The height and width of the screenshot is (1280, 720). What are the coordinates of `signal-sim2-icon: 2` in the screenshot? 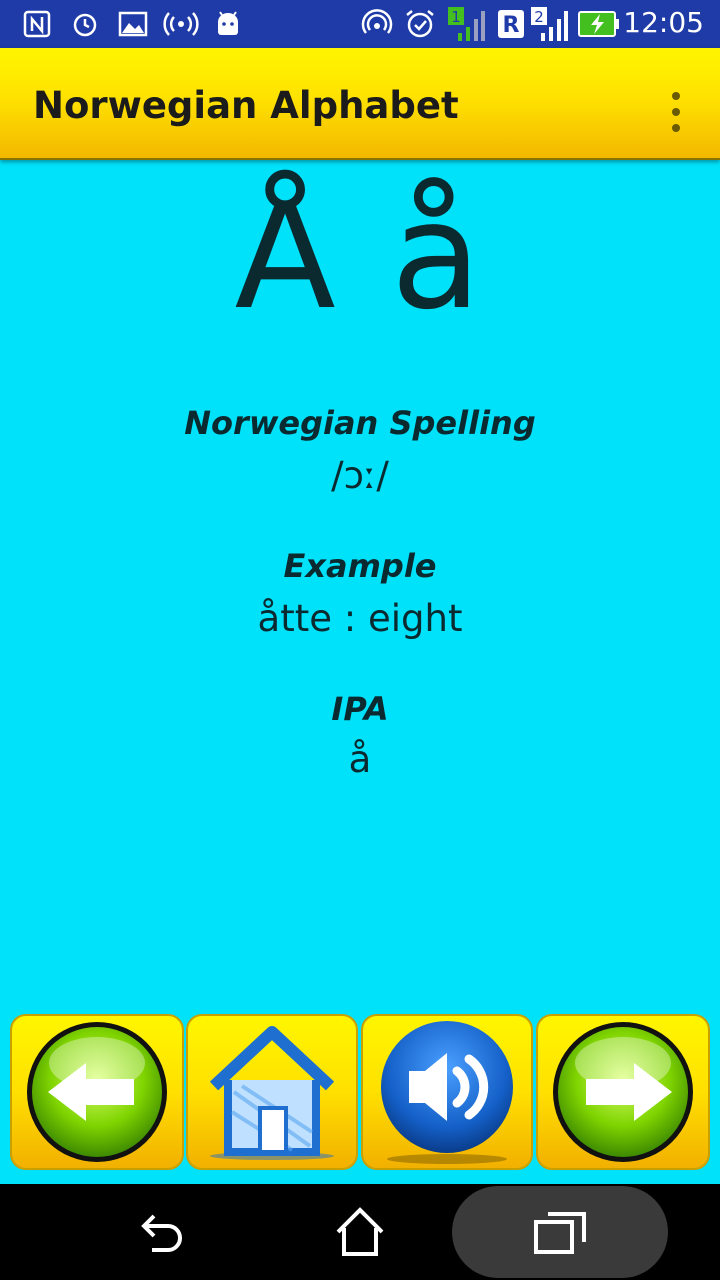 It's located at (549, 24).